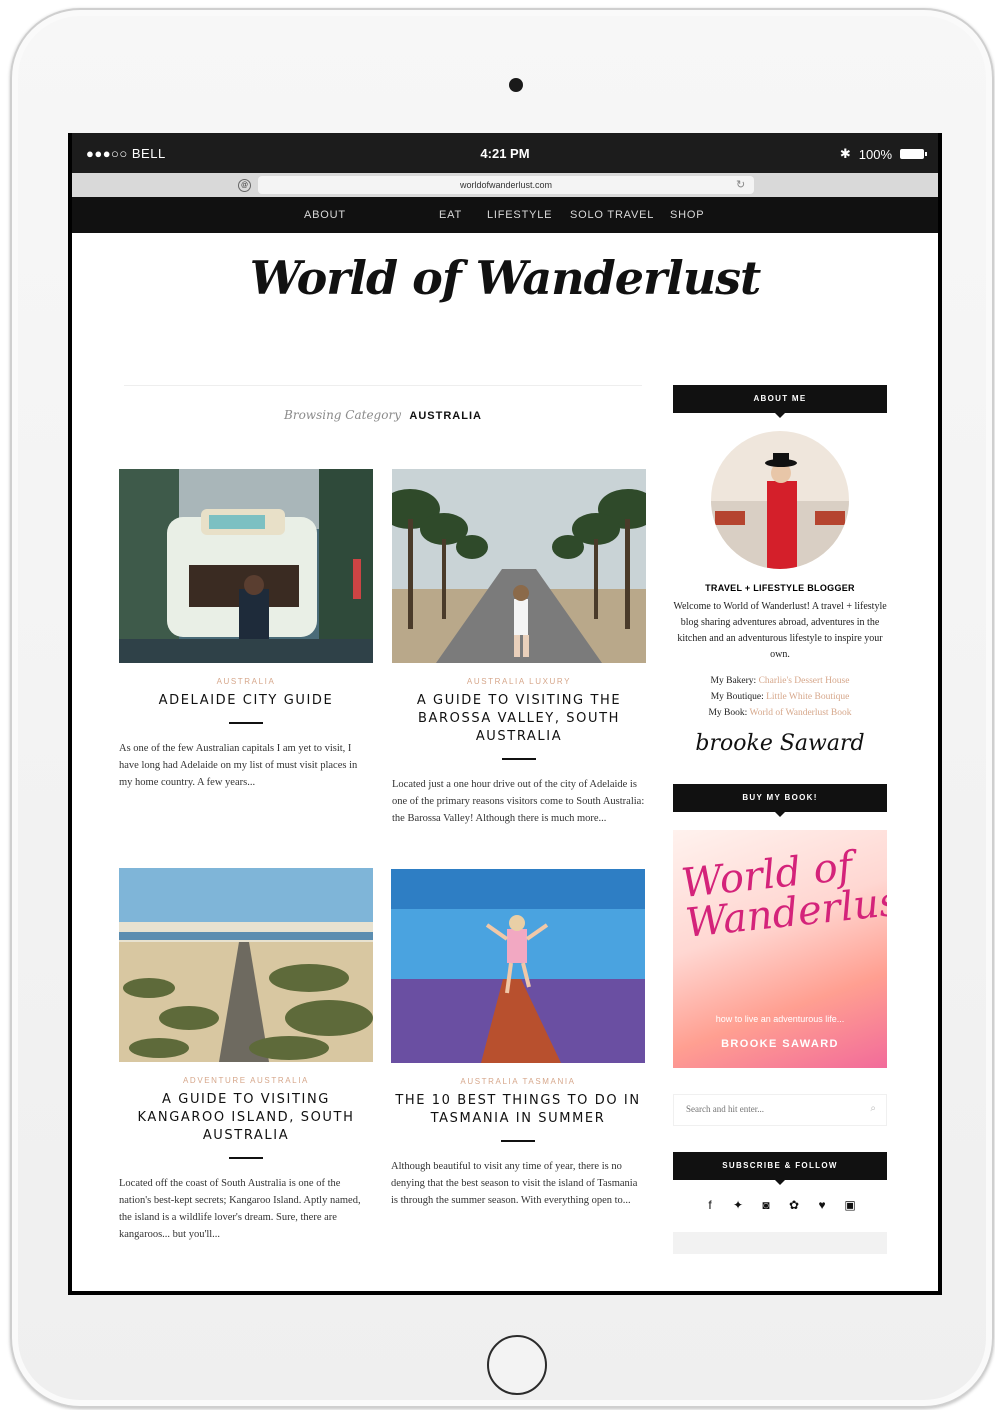 Image resolution: width=995 pixels, height=1410 pixels. I want to click on clock: 4:21 PM, so click(505, 153).